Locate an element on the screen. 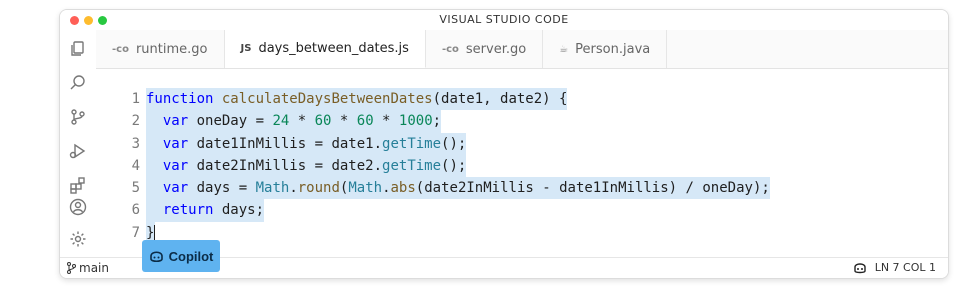  code-token: (date1, date2) { is located at coordinates (500, 99).